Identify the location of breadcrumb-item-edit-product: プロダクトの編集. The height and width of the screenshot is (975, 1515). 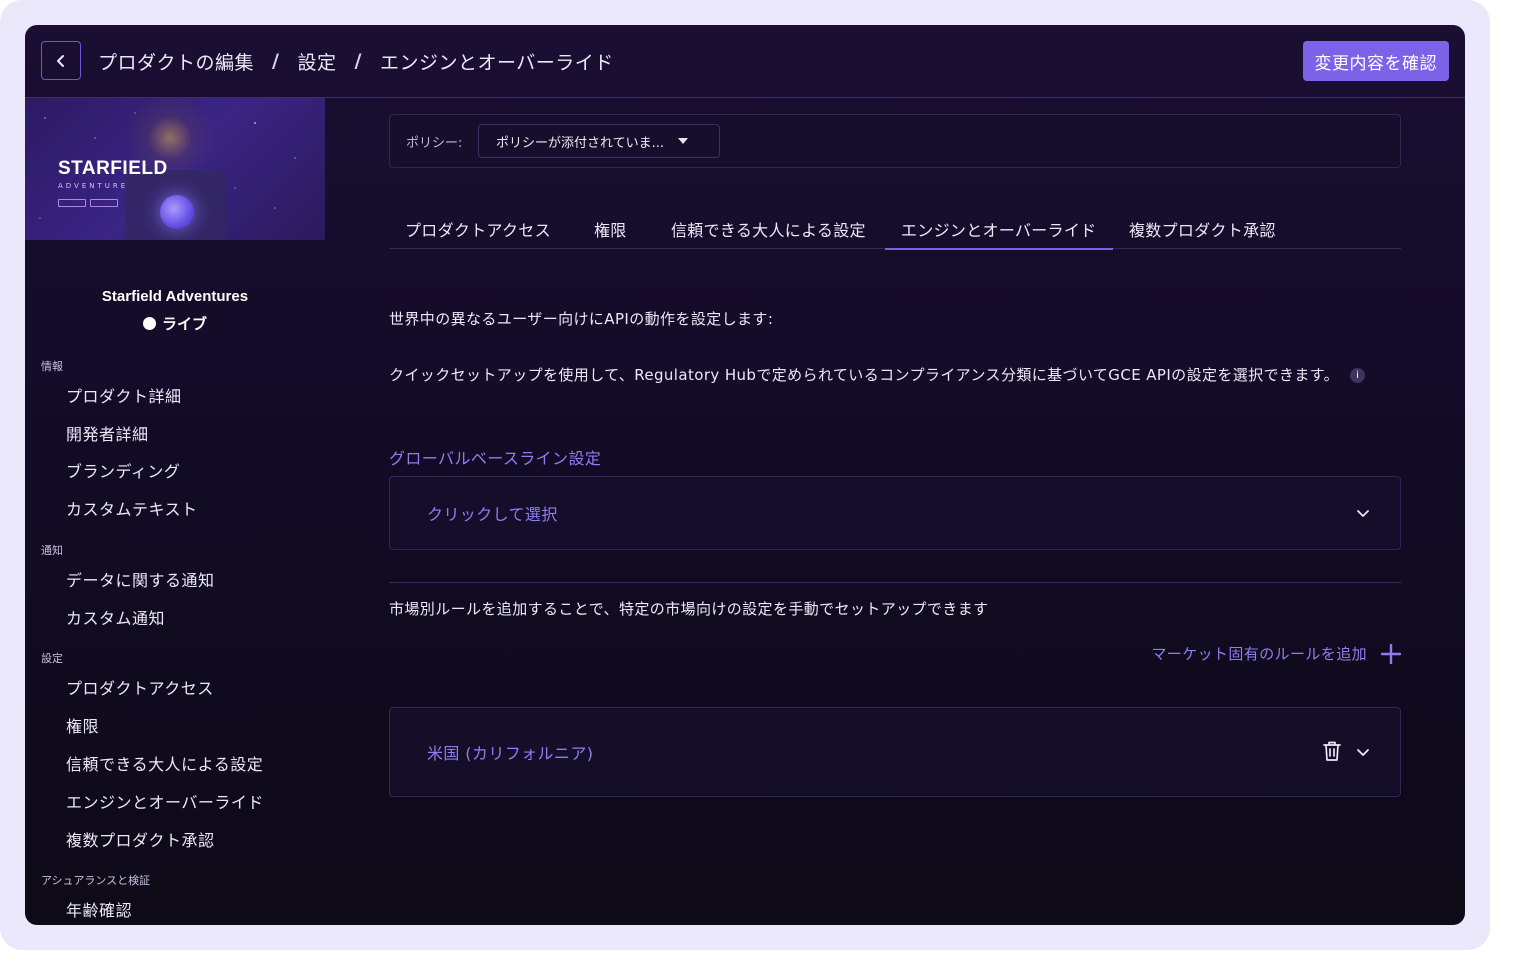
(176, 61).